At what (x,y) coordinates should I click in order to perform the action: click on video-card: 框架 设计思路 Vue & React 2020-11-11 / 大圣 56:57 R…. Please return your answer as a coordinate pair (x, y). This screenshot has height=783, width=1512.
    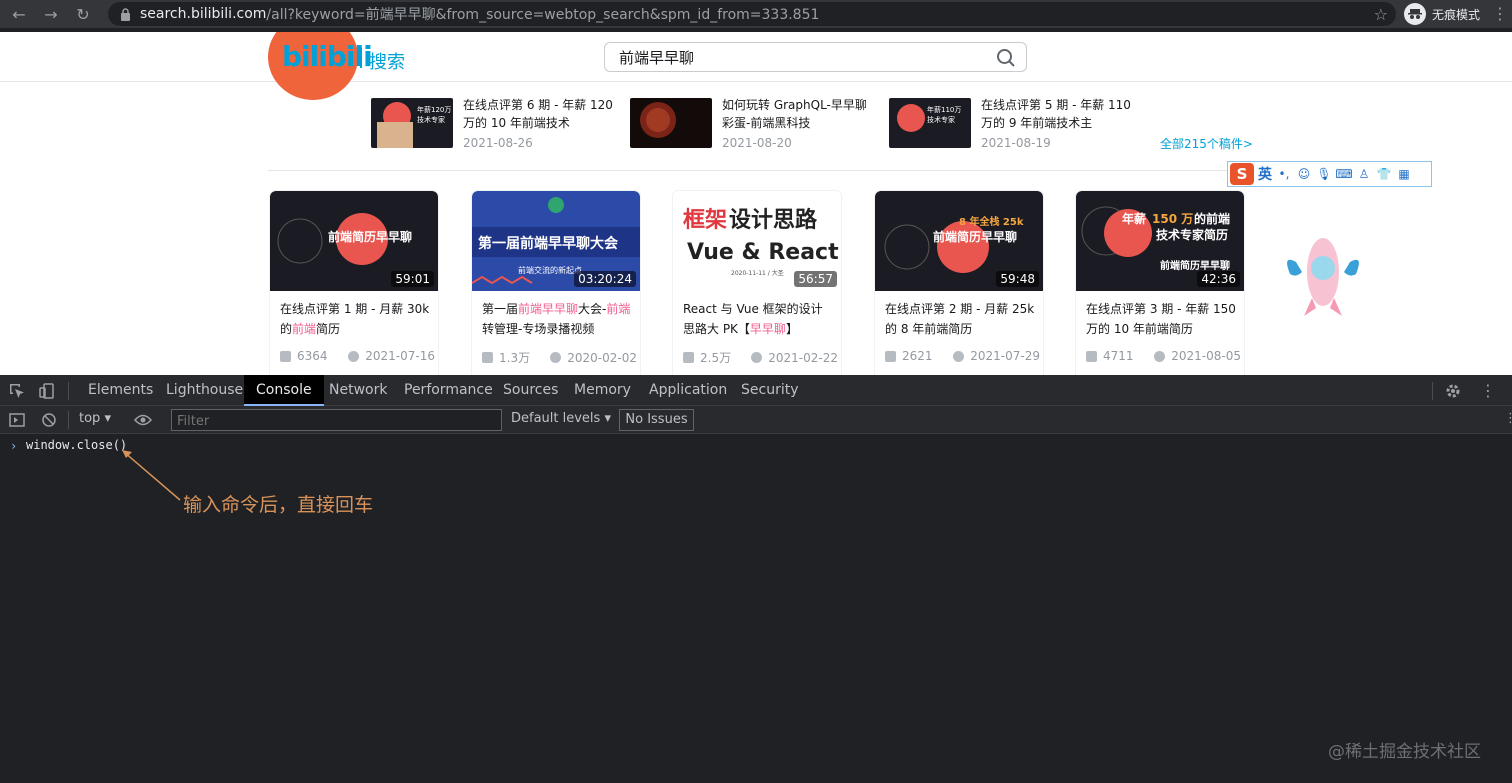
    Looking at the image, I should click on (757, 282).